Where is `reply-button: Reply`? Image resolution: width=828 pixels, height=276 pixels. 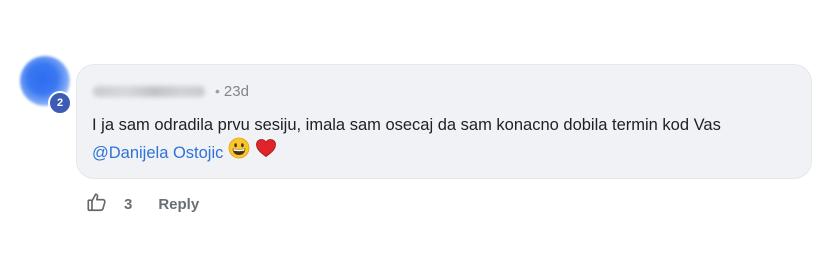
reply-button: Reply is located at coordinates (178, 204).